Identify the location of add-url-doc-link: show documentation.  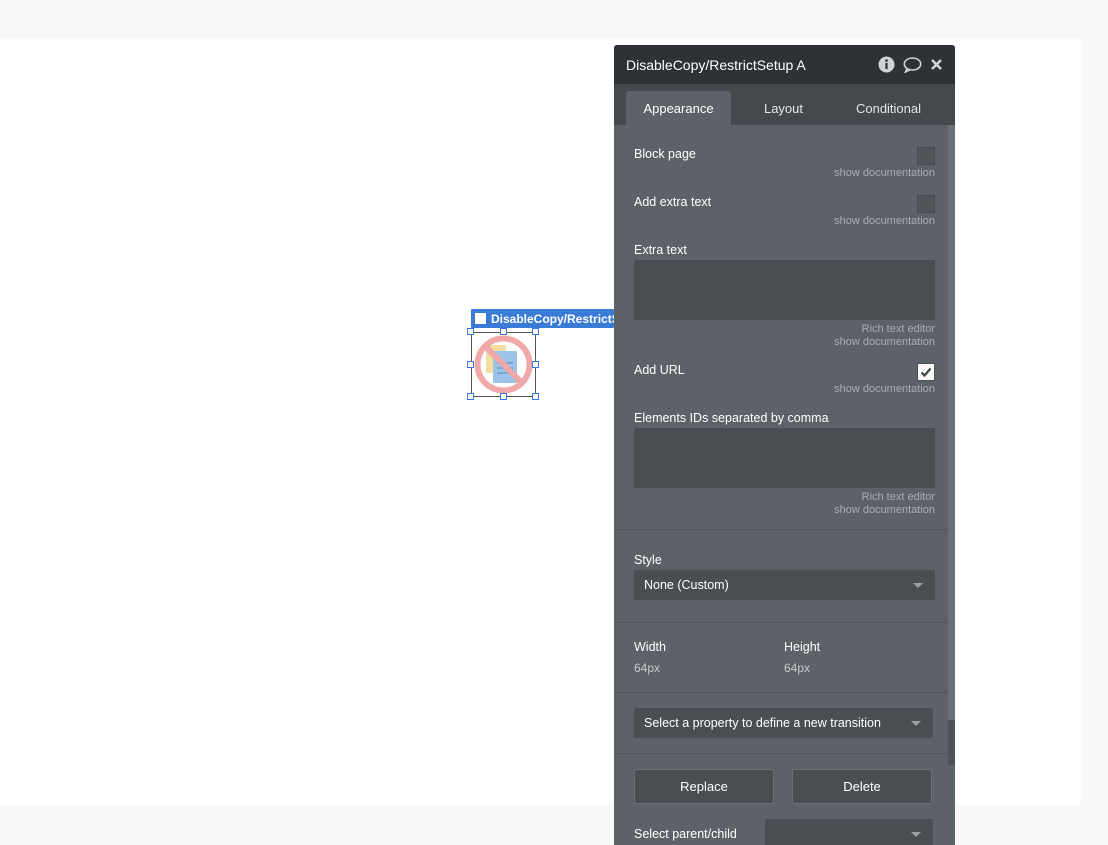
(884, 389).